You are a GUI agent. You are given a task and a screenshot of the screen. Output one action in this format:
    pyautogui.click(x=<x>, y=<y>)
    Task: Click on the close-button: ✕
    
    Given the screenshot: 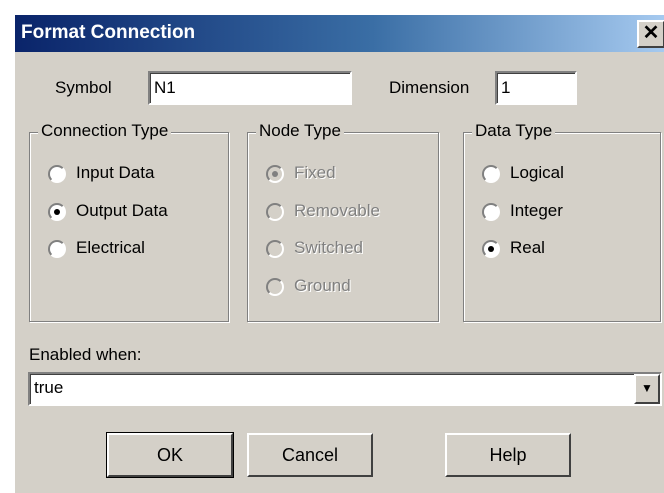 What is the action you would take?
    pyautogui.click(x=650, y=34)
    